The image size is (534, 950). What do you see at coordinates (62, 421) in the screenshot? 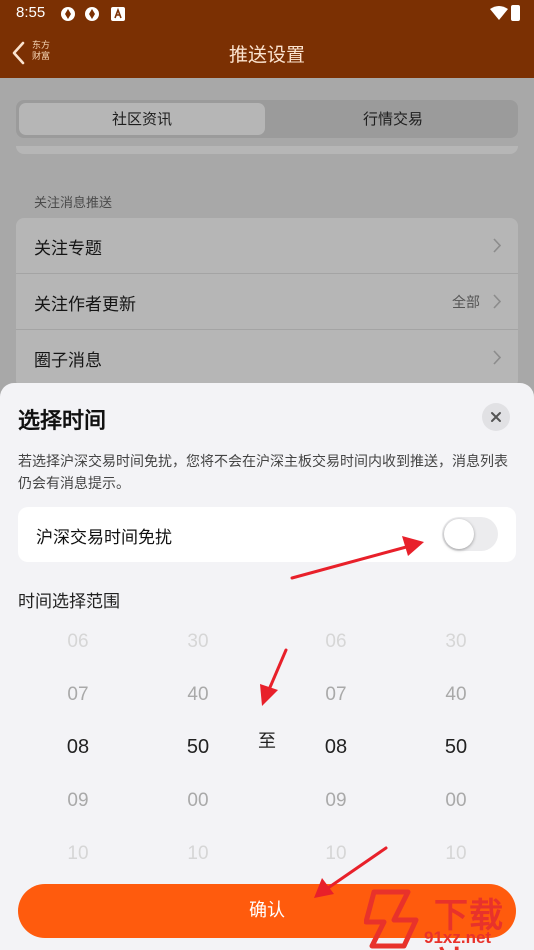
I see `sheet-title: 选择时间` at bounding box center [62, 421].